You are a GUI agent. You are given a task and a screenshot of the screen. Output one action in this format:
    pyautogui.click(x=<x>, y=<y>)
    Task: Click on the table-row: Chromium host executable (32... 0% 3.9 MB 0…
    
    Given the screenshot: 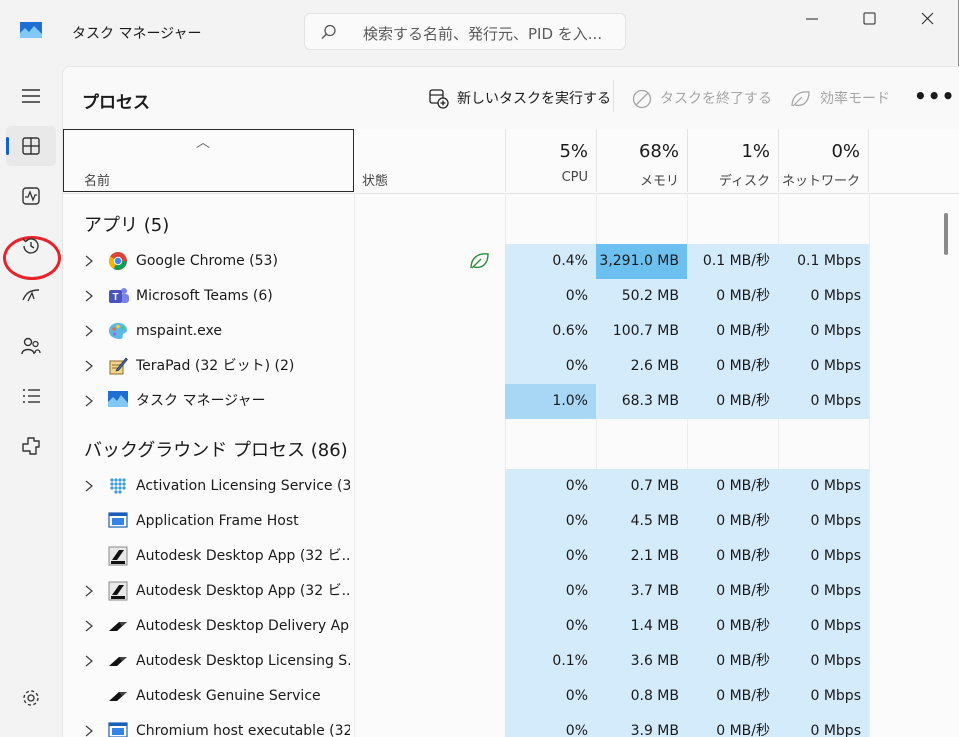 What is the action you would take?
    pyautogui.click(x=511, y=725)
    